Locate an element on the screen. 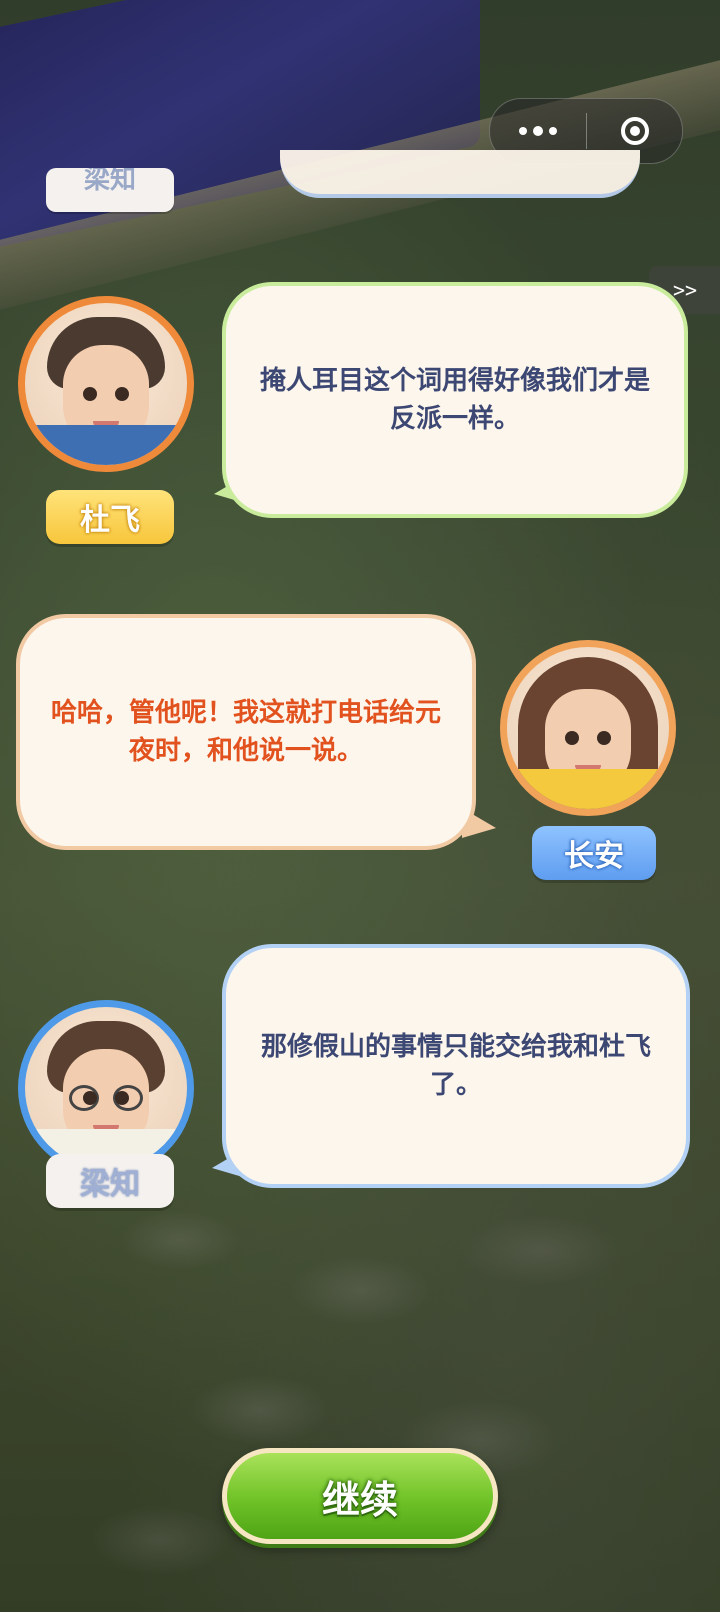  speaker-tag-dufei: 杜飞 is located at coordinates (110, 517).